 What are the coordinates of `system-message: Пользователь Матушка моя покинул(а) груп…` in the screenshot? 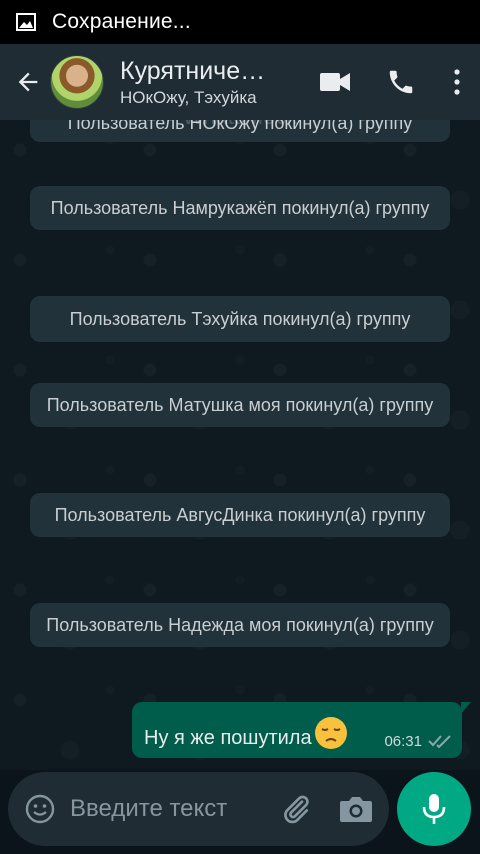 It's located at (240, 405).